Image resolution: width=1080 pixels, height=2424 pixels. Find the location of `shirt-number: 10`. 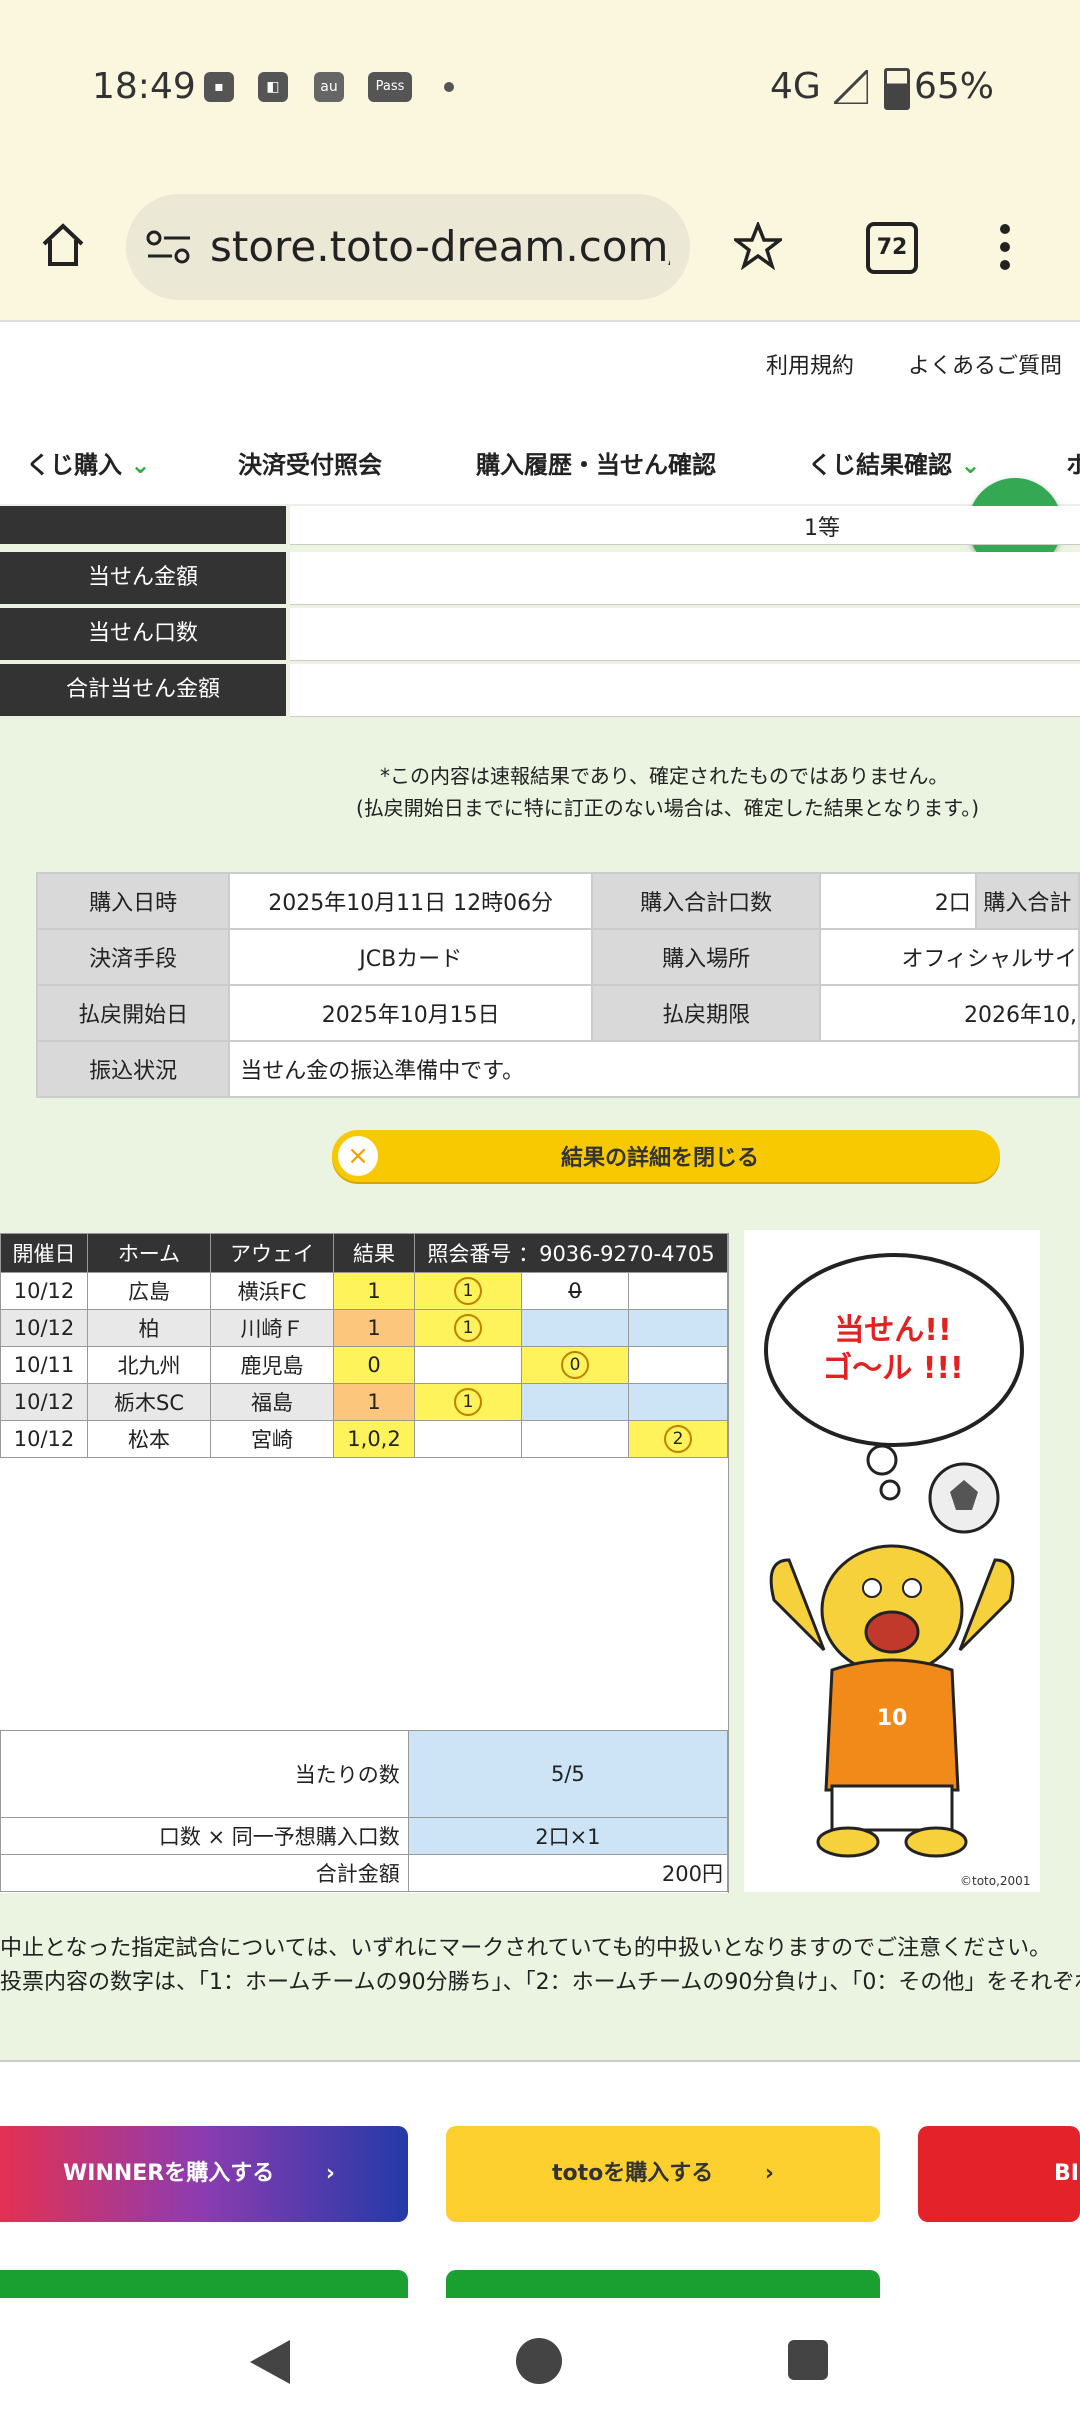

shirt-number: 10 is located at coordinates (892, 1718).